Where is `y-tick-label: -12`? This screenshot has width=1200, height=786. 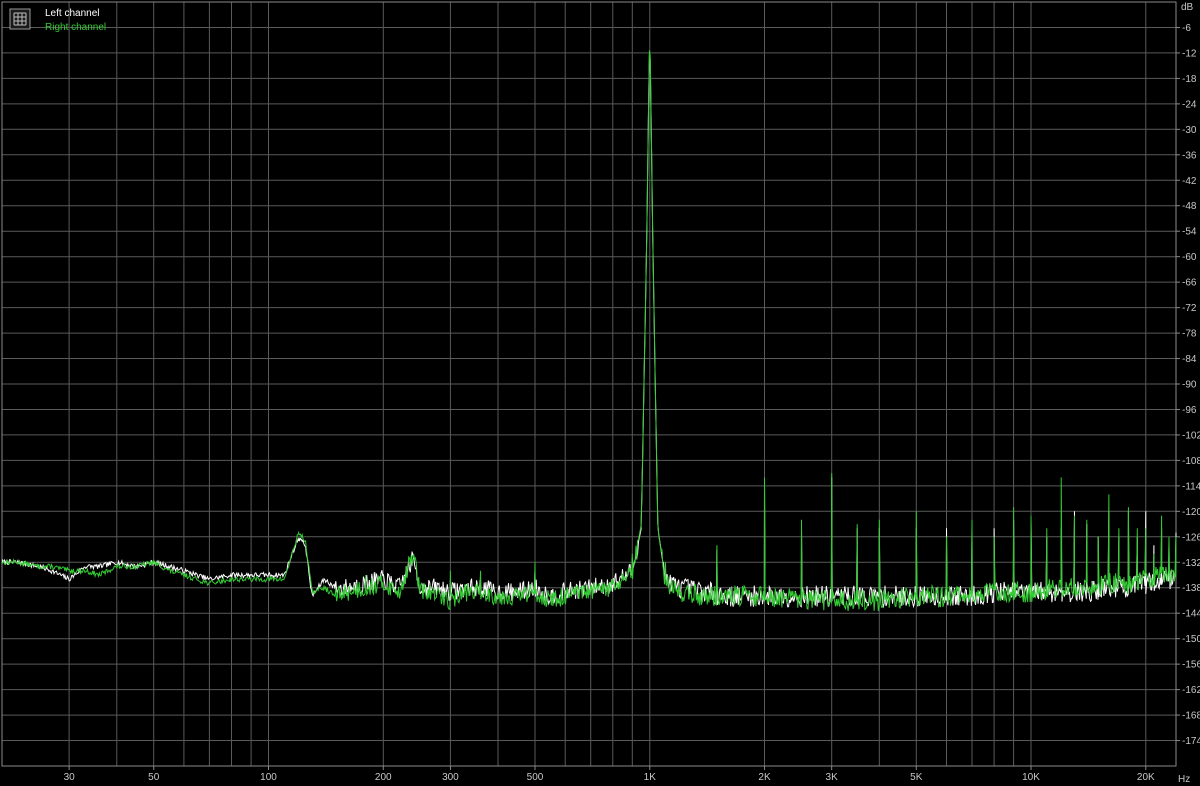 y-tick-label: -12 is located at coordinates (1189, 53).